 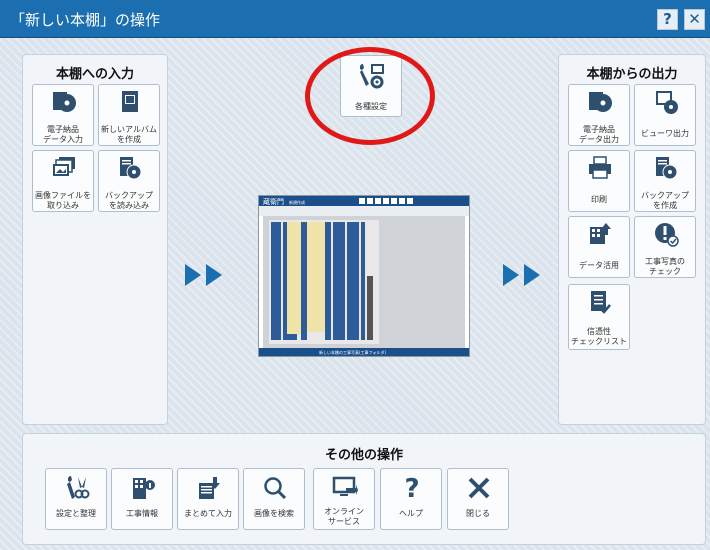 I want to click on output-panel-title: 本棚からの出力, so click(x=632, y=74).